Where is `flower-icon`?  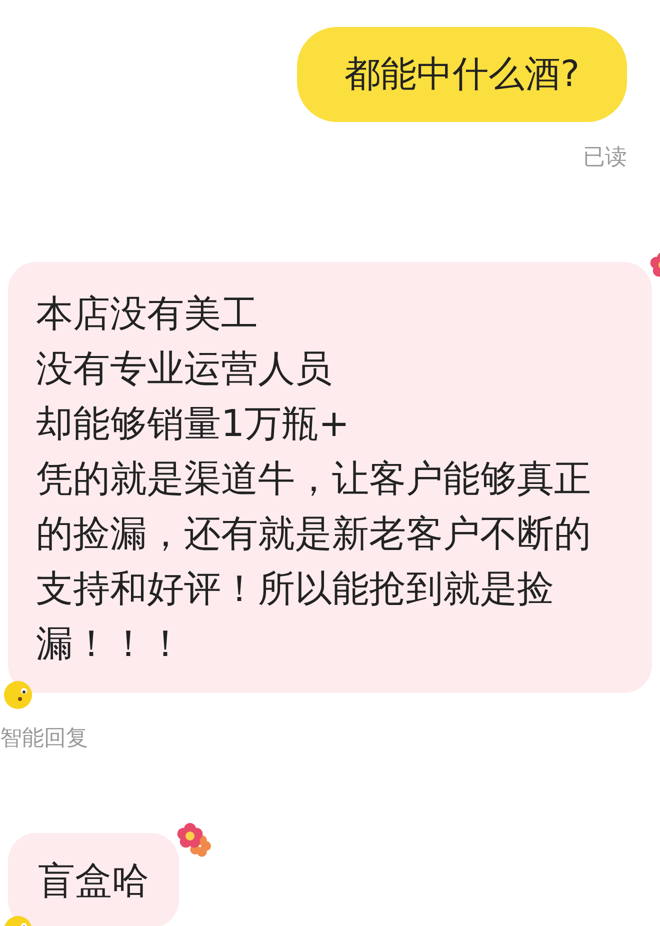
flower-icon is located at coordinates (194, 840).